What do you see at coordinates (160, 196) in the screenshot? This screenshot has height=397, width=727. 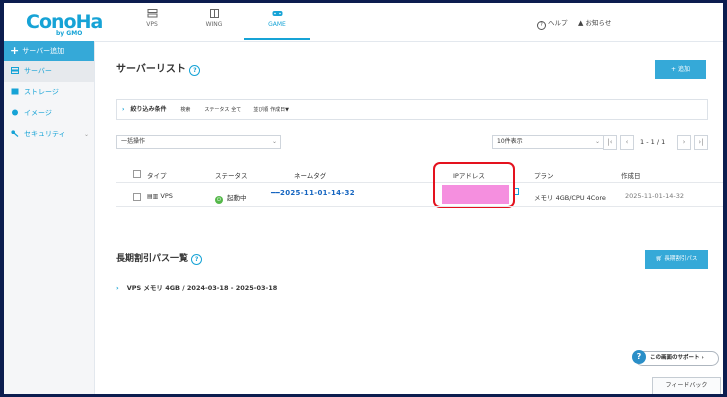 I see `row-type: ▤▥ VPS` at bounding box center [160, 196].